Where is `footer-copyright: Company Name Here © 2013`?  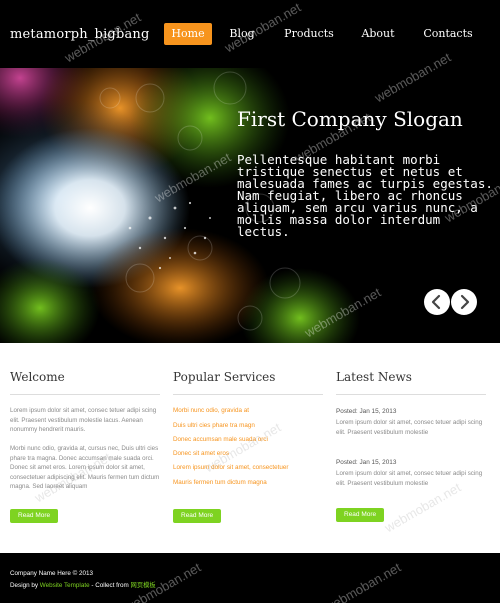 footer-copyright: Company Name Here © 2013 is located at coordinates (52, 573).